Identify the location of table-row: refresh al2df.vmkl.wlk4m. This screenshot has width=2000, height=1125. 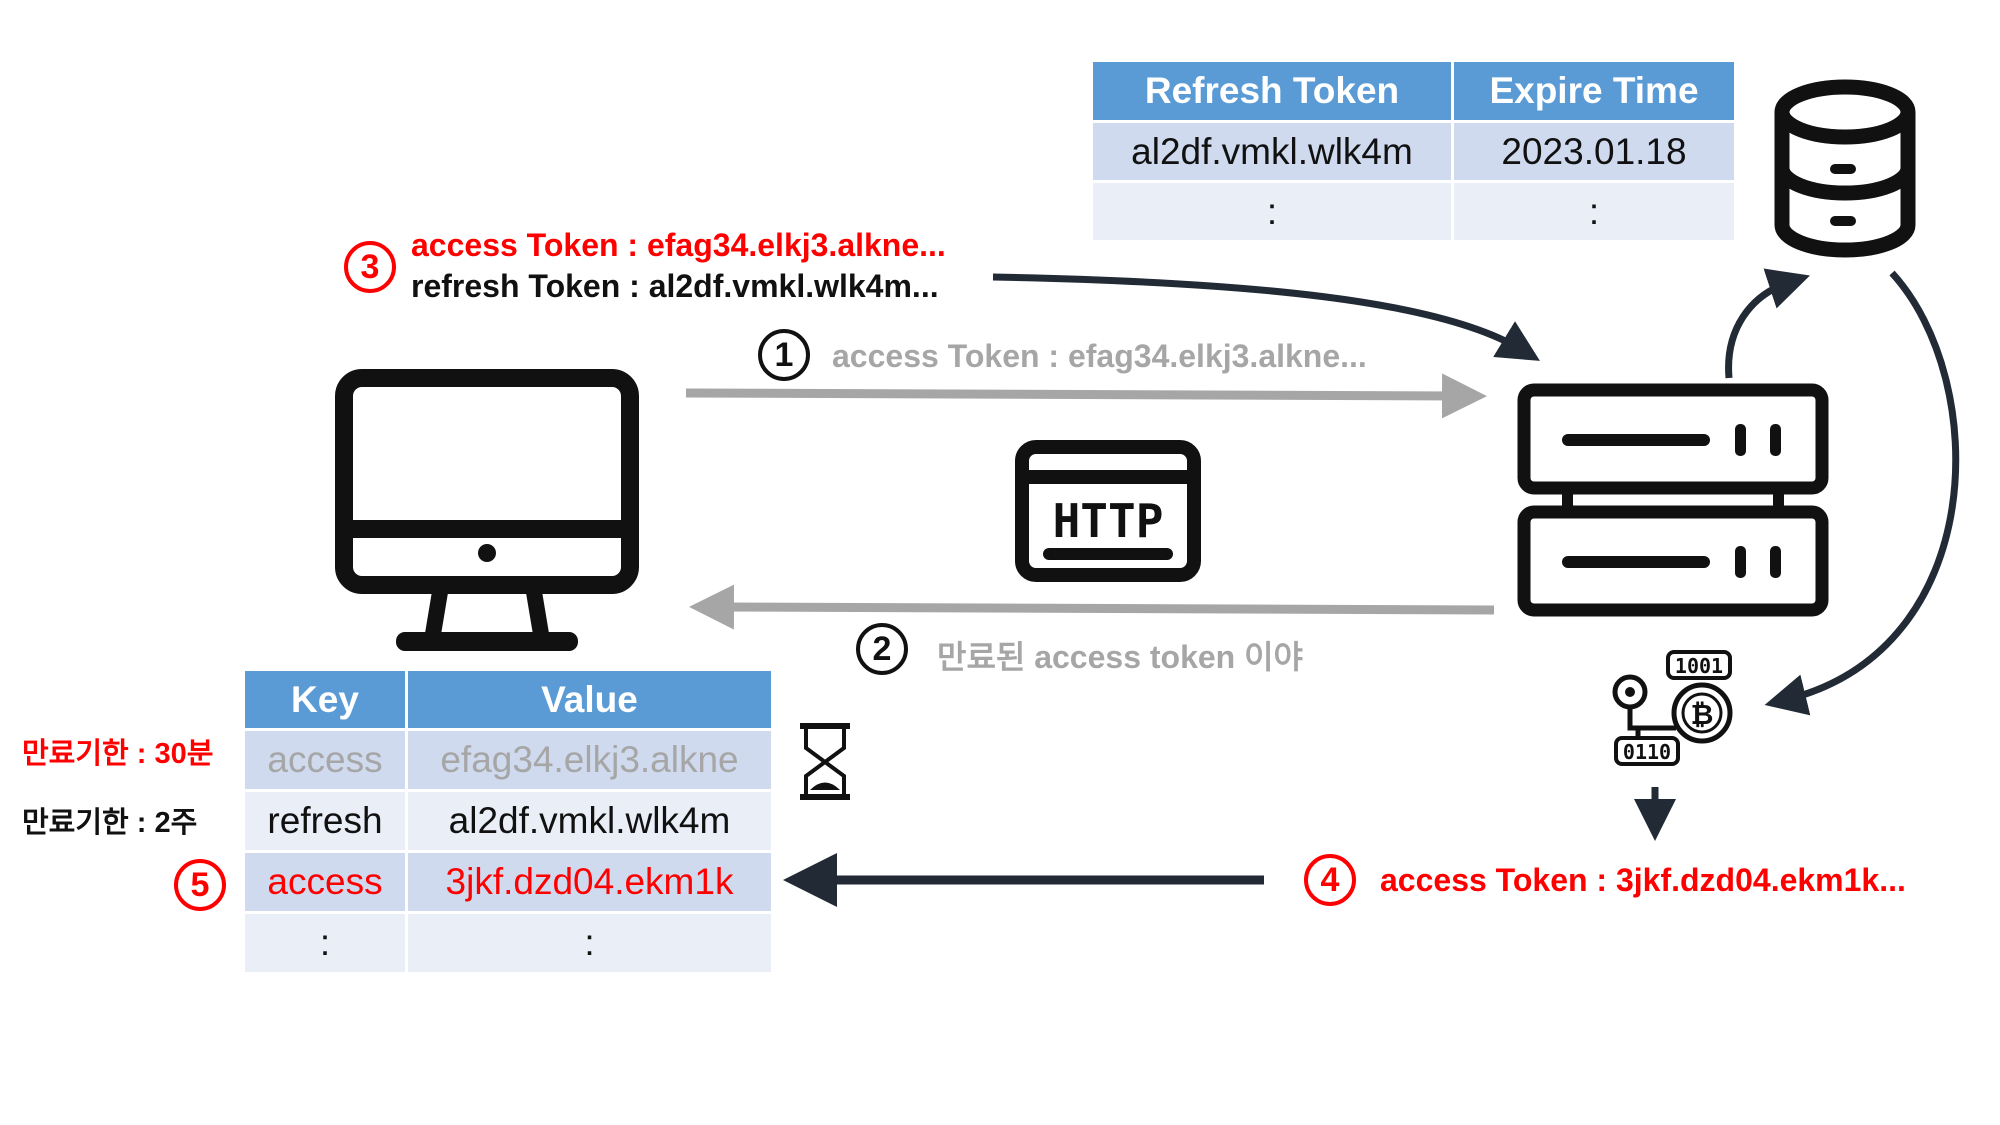
(508, 821).